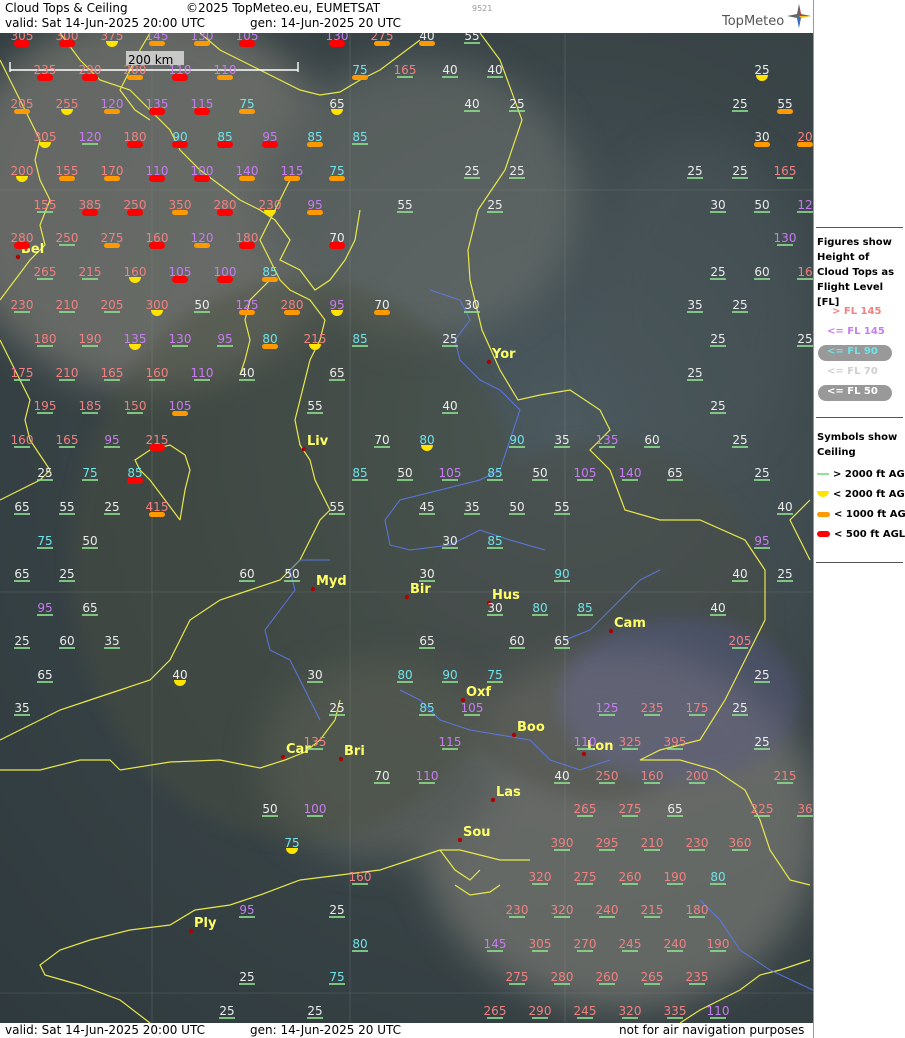 The image size is (905, 1038). I want to click on cloud-top-value: 165, so click(405, 70).